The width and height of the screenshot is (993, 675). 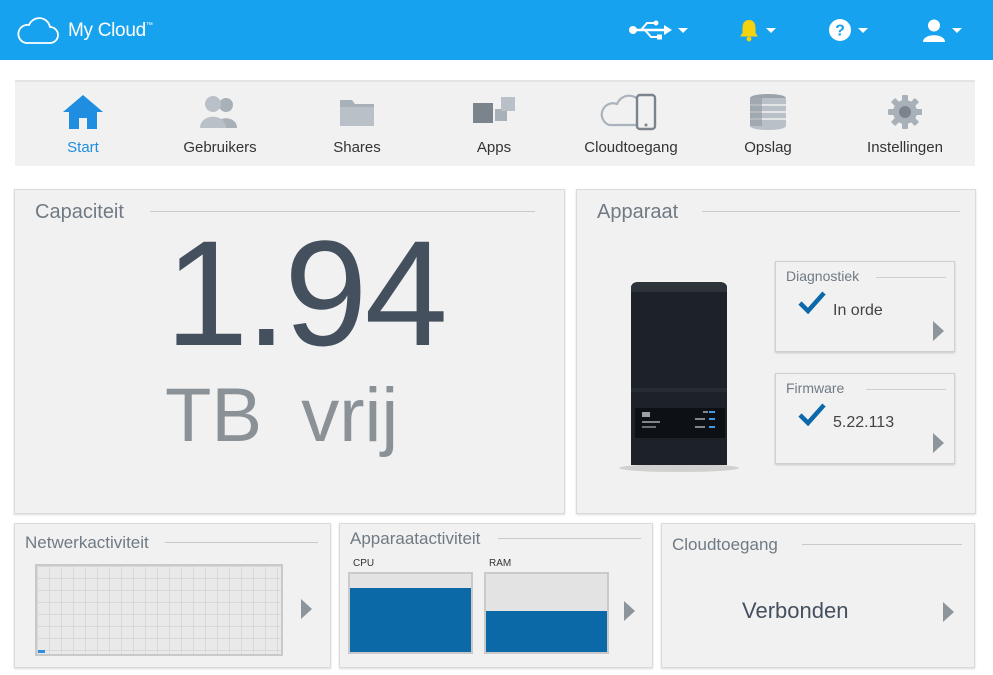 What do you see at coordinates (496, 30) in the screenshot?
I see `top-bar: My Cloud™ ?` at bounding box center [496, 30].